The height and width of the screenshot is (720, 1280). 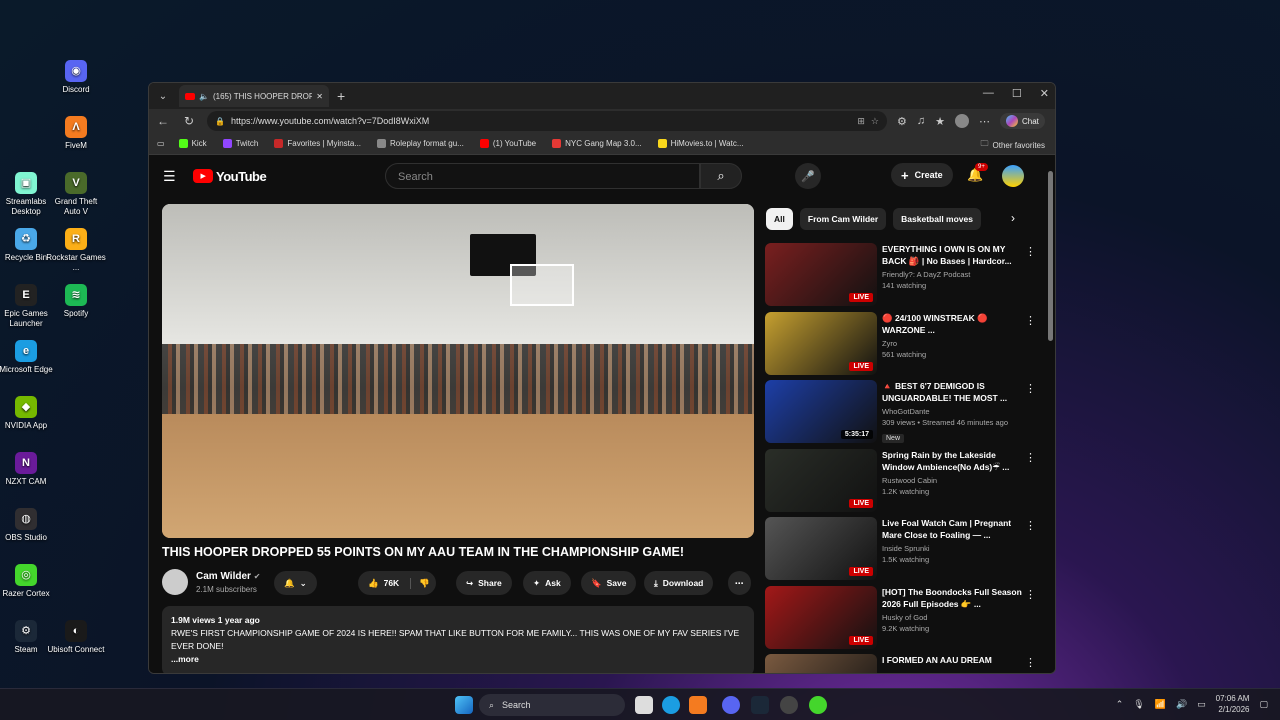 What do you see at coordinates (1044, 93) in the screenshot?
I see `close-window-icon: ✕` at bounding box center [1044, 93].